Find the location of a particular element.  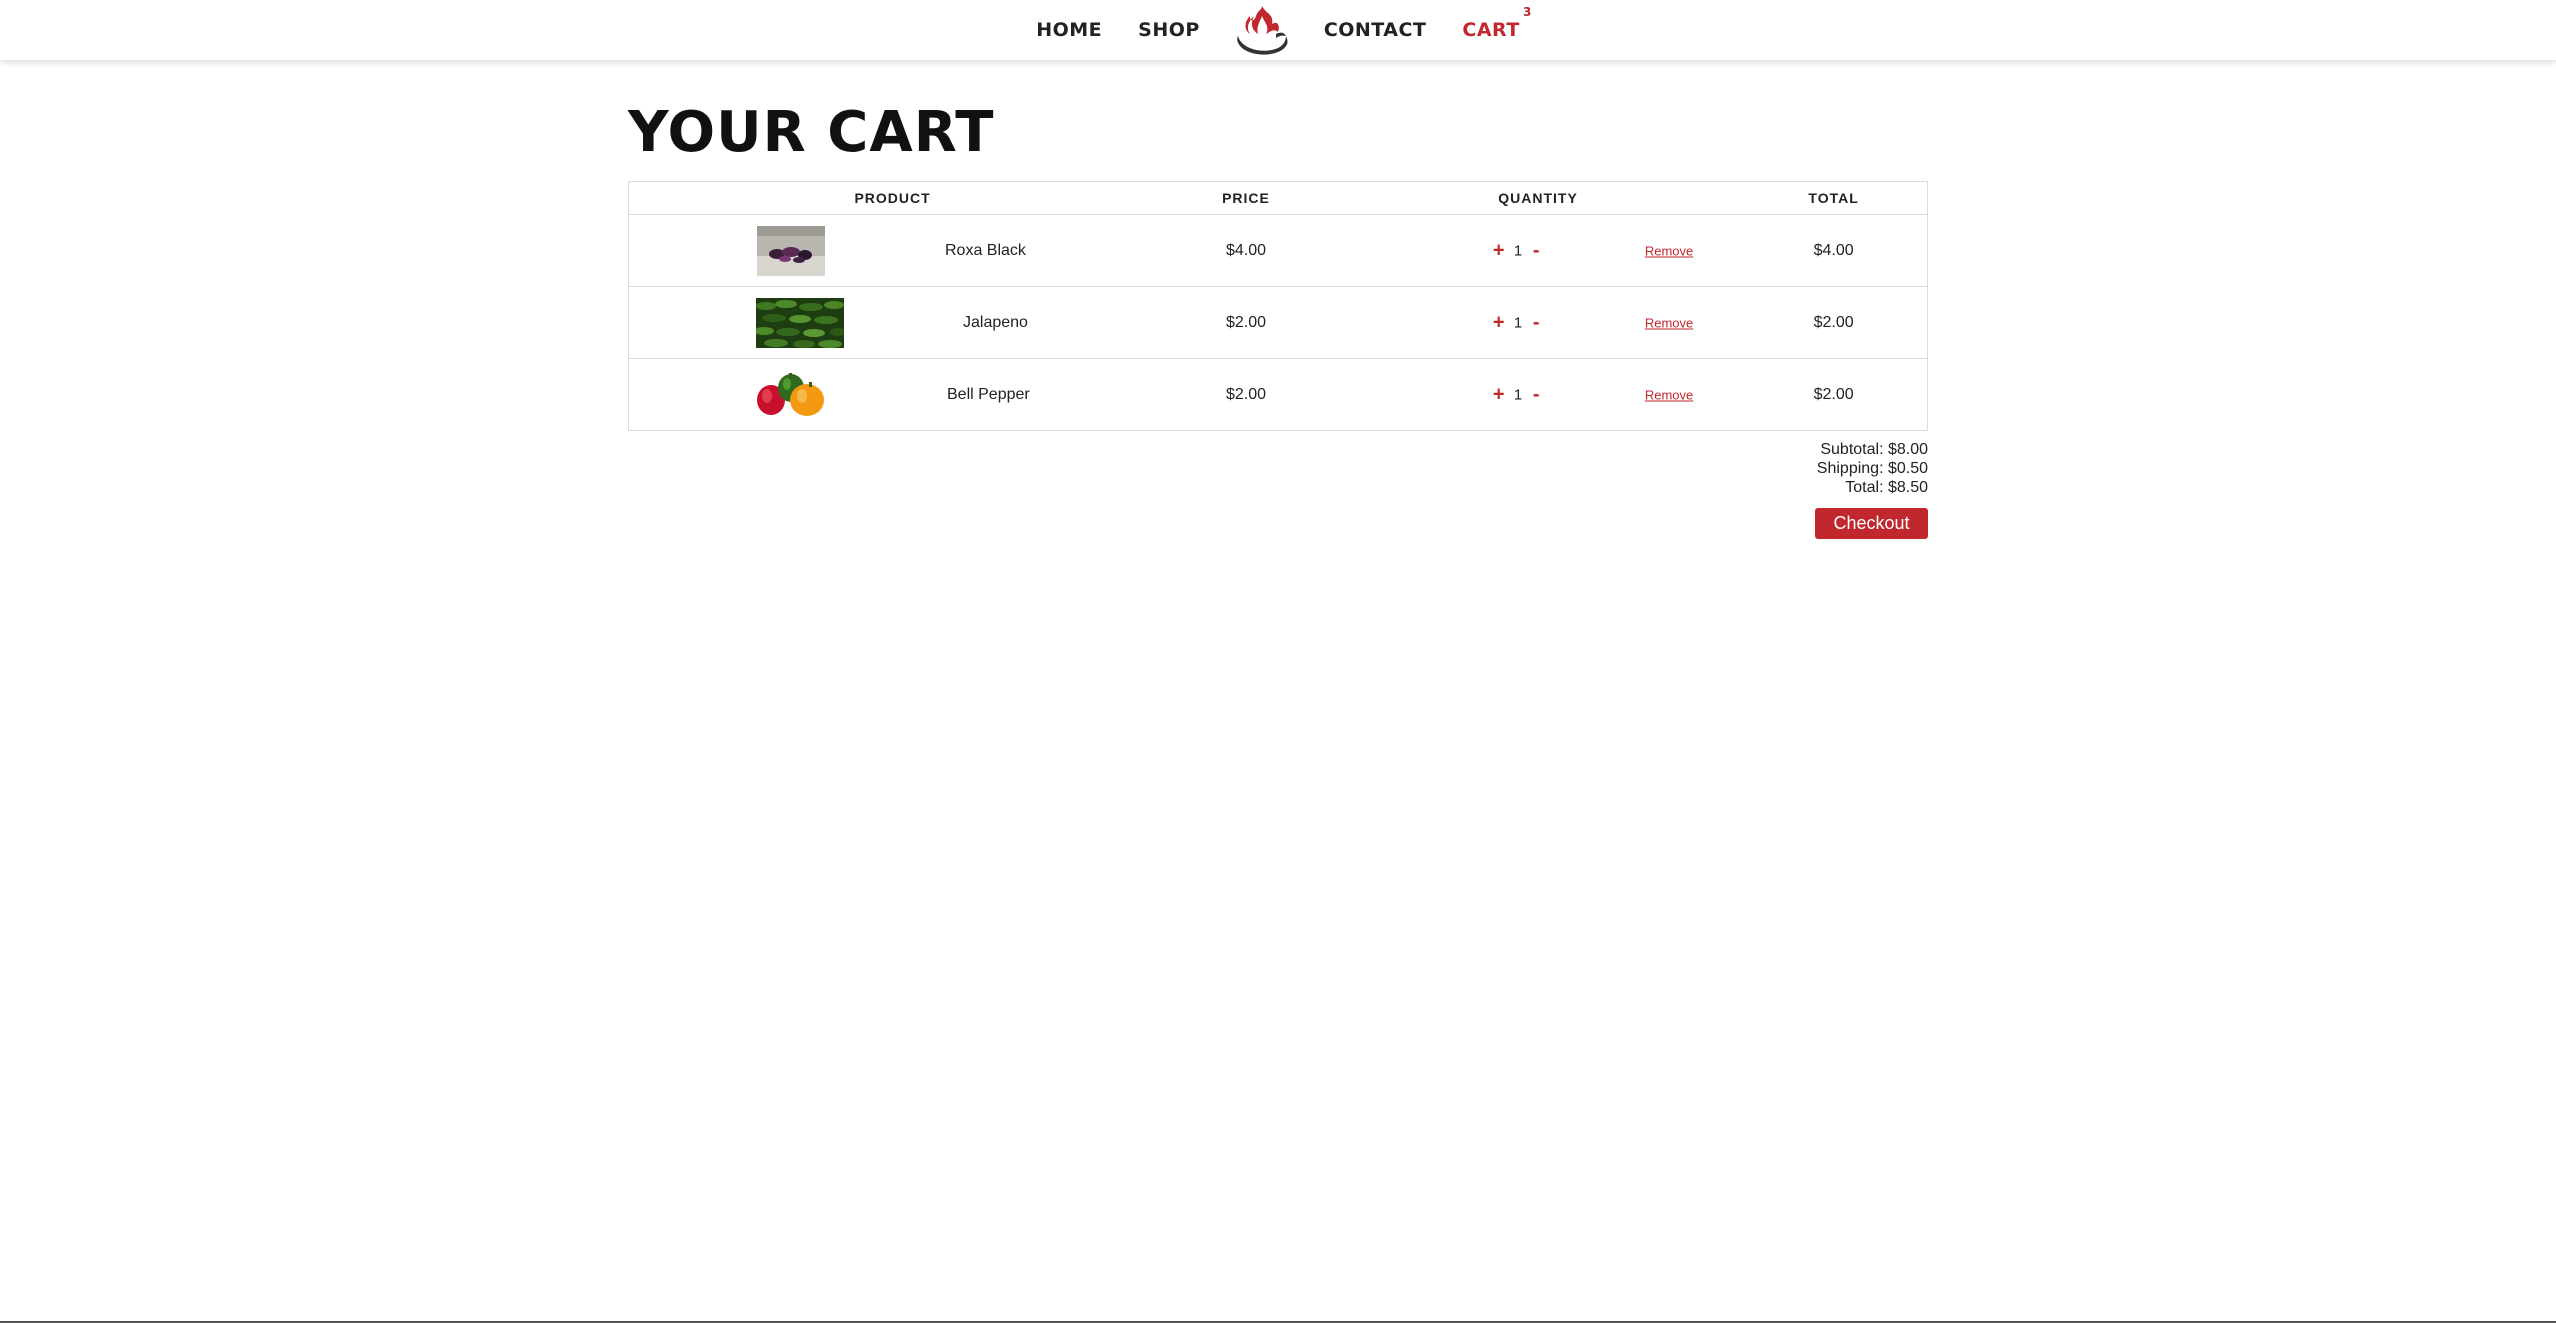

nav-bar: HOME SHOP CONTACT CART 3 is located at coordinates (1278, 30).